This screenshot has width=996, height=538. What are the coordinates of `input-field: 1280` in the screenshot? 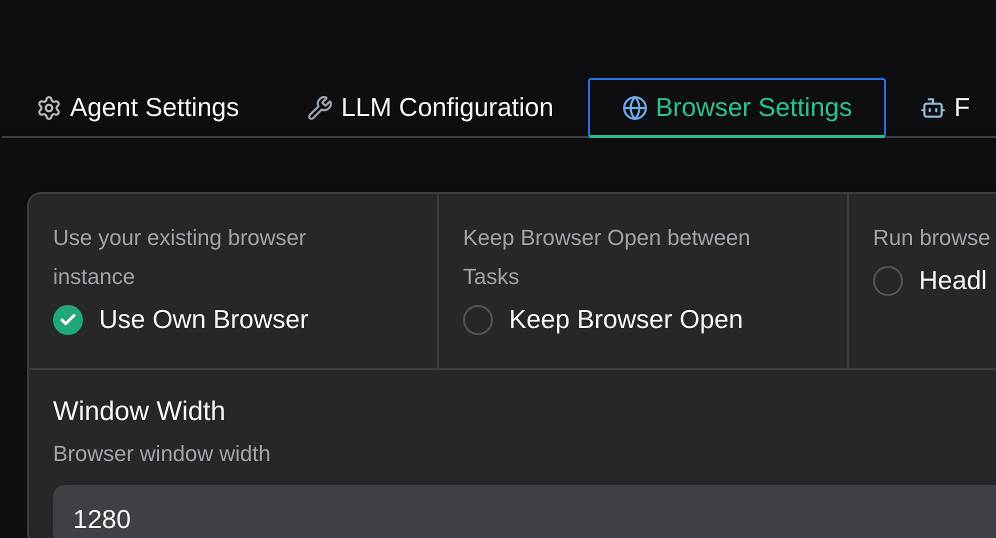 It's located at (524, 511).